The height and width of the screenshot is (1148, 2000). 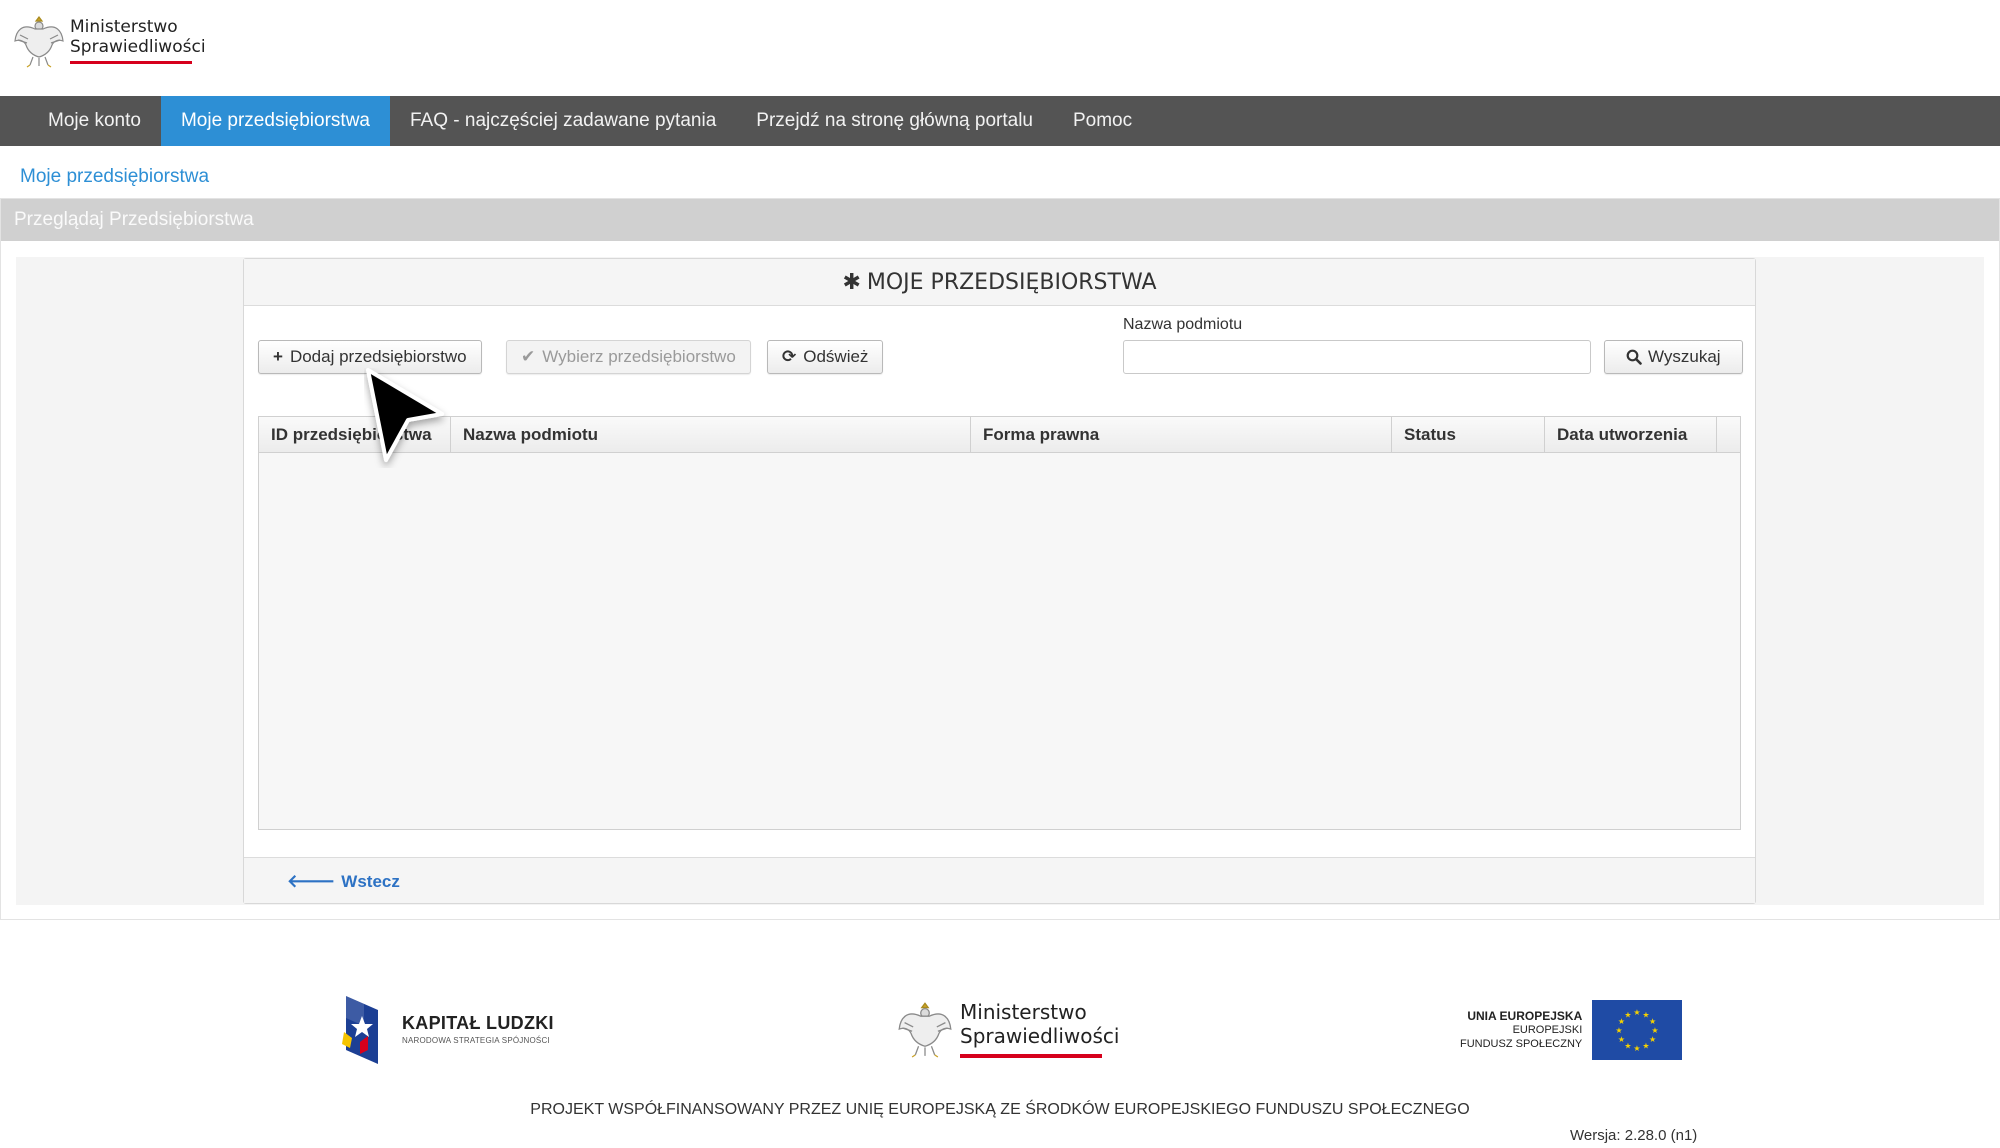 What do you see at coordinates (311, 881) in the screenshot?
I see `arrow-left-icon: 🡐` at bounding box center [311, 881].